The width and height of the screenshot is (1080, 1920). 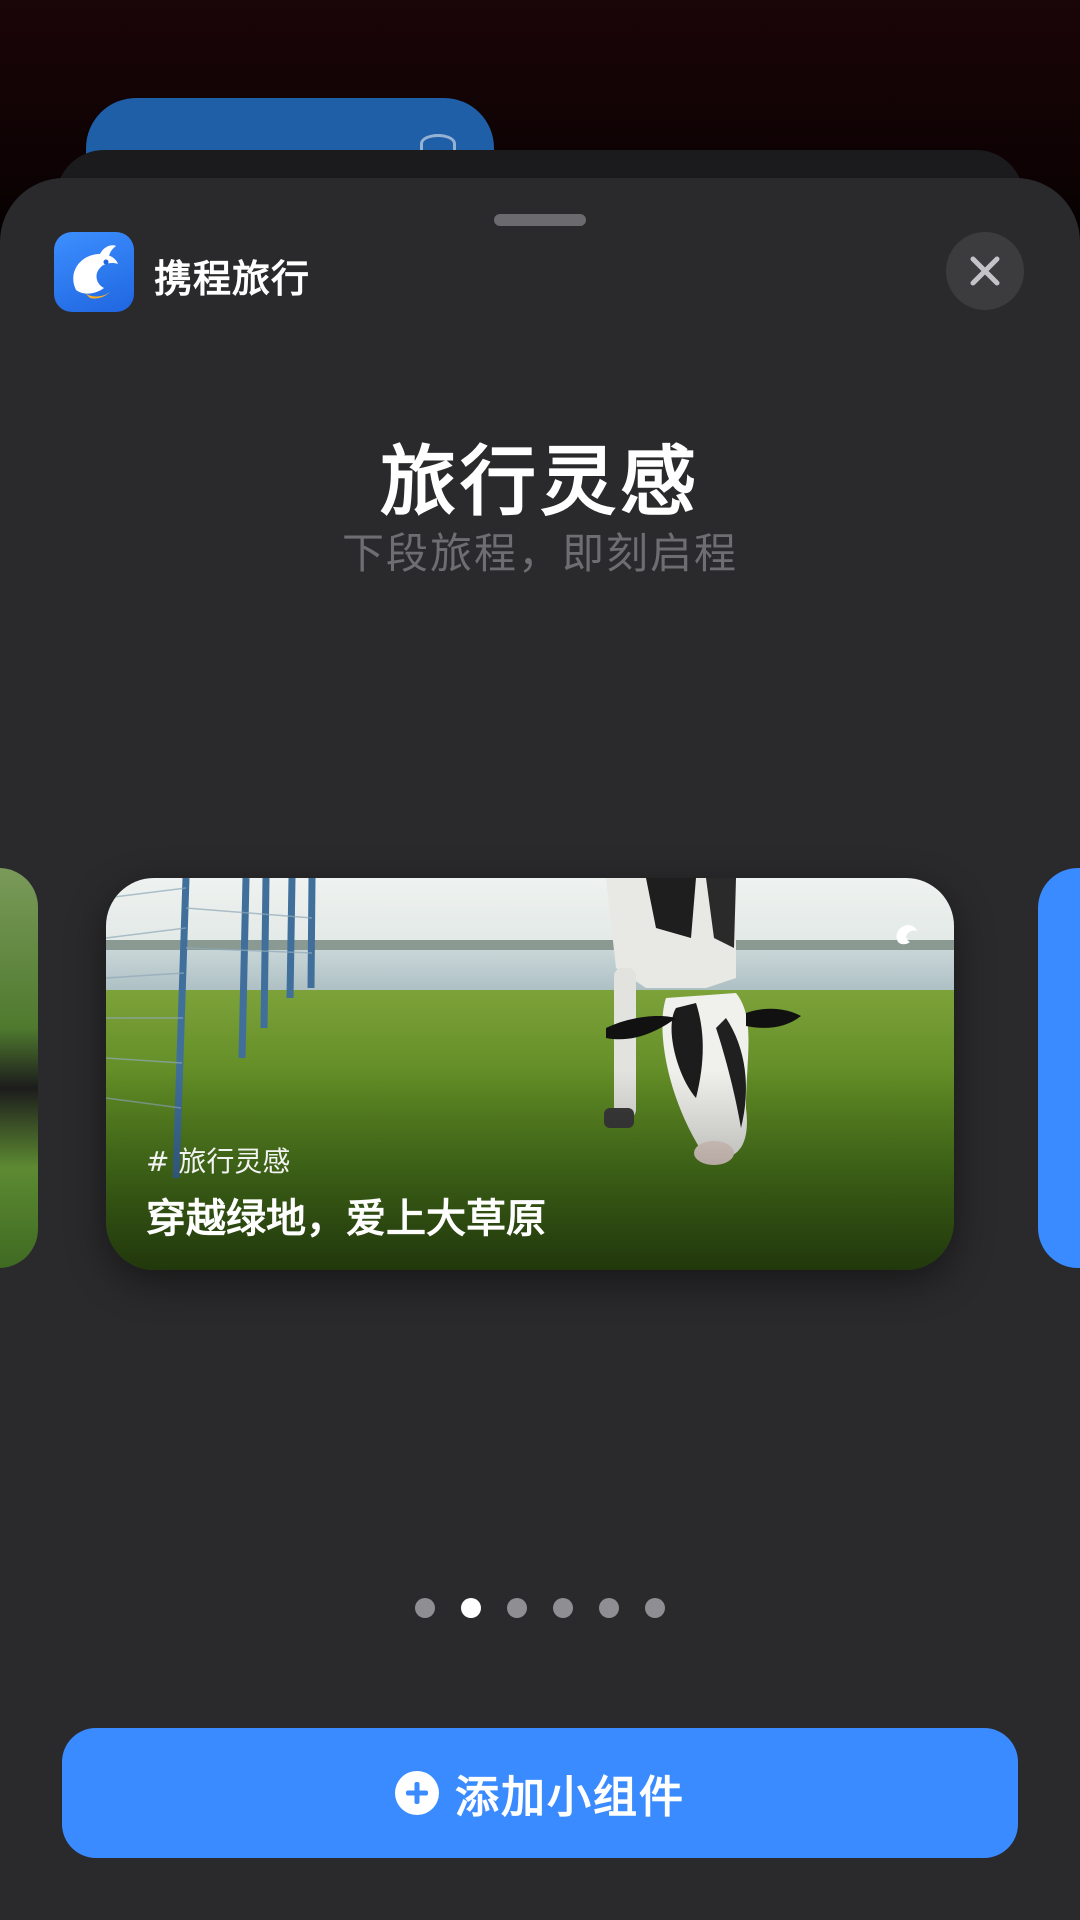 I want to click on close-icon, so click(x=985, y=271).